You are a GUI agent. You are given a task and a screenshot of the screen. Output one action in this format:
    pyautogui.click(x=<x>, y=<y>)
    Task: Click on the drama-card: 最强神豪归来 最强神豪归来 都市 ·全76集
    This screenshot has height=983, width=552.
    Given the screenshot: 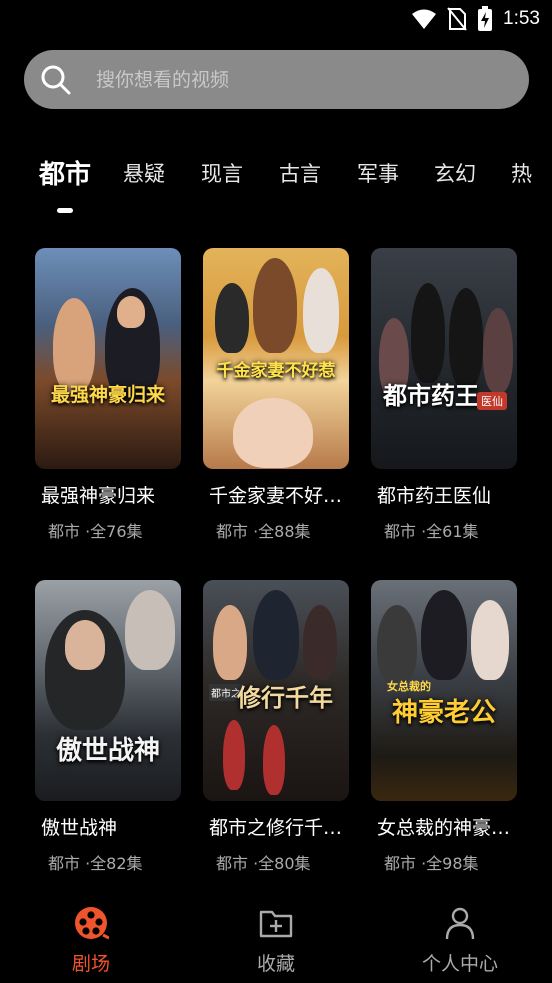 What is the action you would take?
    pyautogui.click(x=108, y=395)
    